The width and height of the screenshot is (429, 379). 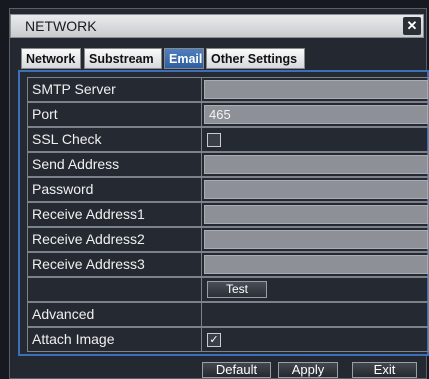 I want to click on close-icon: ✕, so click(x=412, y=26).